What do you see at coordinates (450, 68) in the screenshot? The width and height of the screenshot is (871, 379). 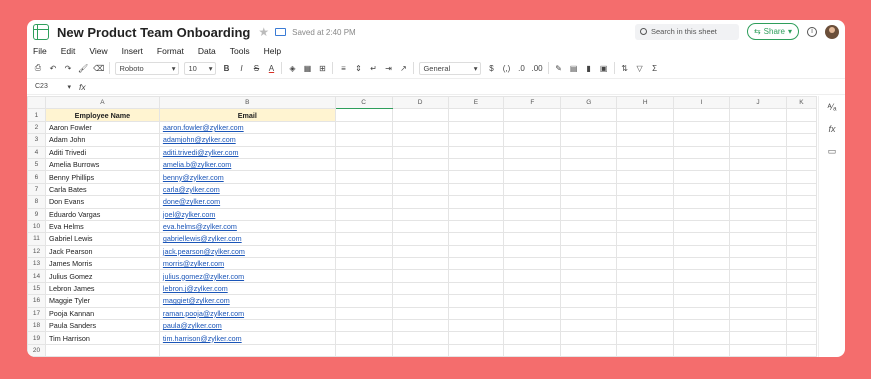 I see `number-format-dropdown: General ▾` at bounding box center [450, 68].